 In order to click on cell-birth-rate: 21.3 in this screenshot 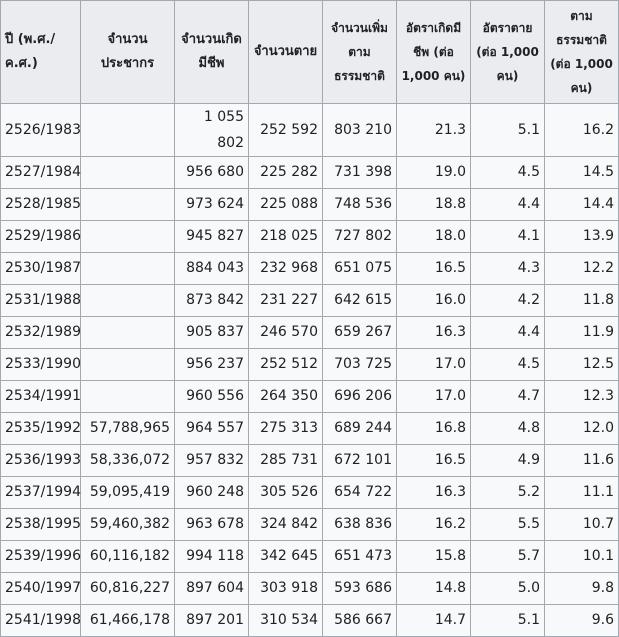, I will do `click(433, 130)`.